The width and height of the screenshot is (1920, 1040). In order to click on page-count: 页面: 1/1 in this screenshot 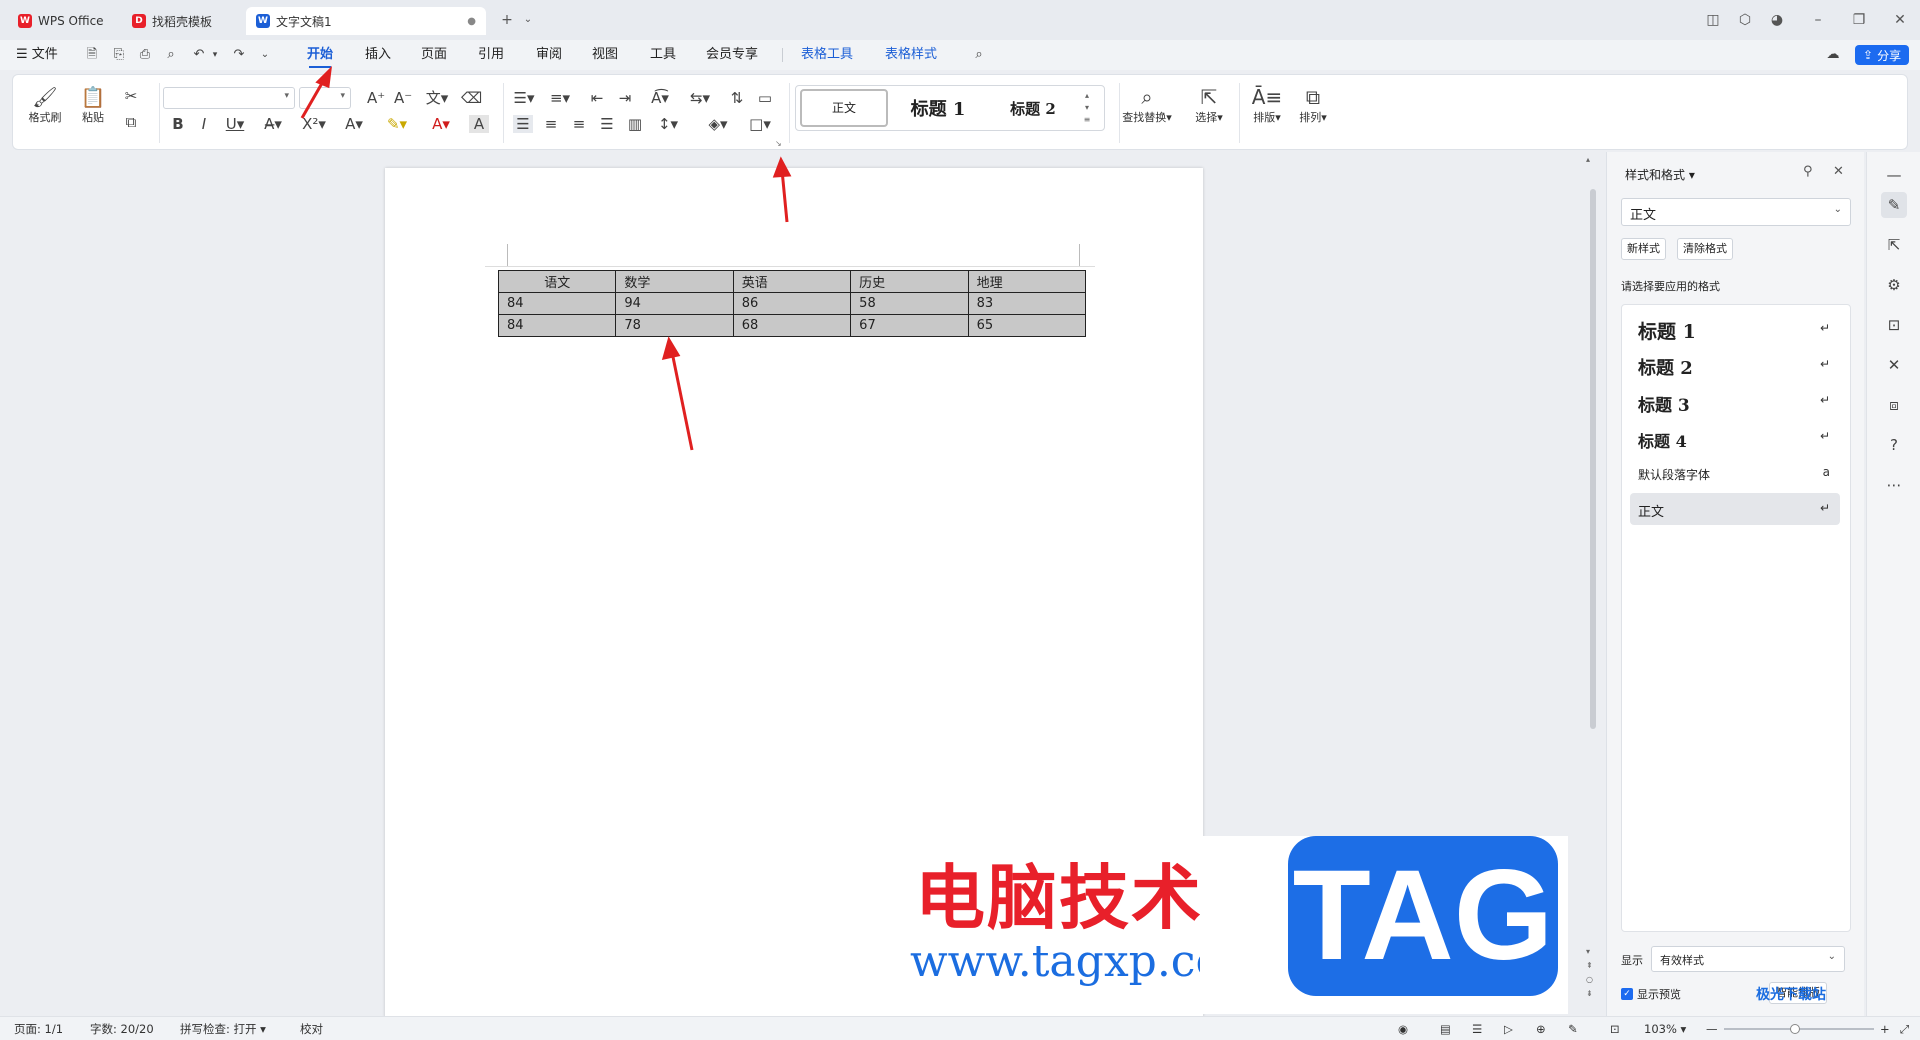, I will do `click(38, 1029)`.